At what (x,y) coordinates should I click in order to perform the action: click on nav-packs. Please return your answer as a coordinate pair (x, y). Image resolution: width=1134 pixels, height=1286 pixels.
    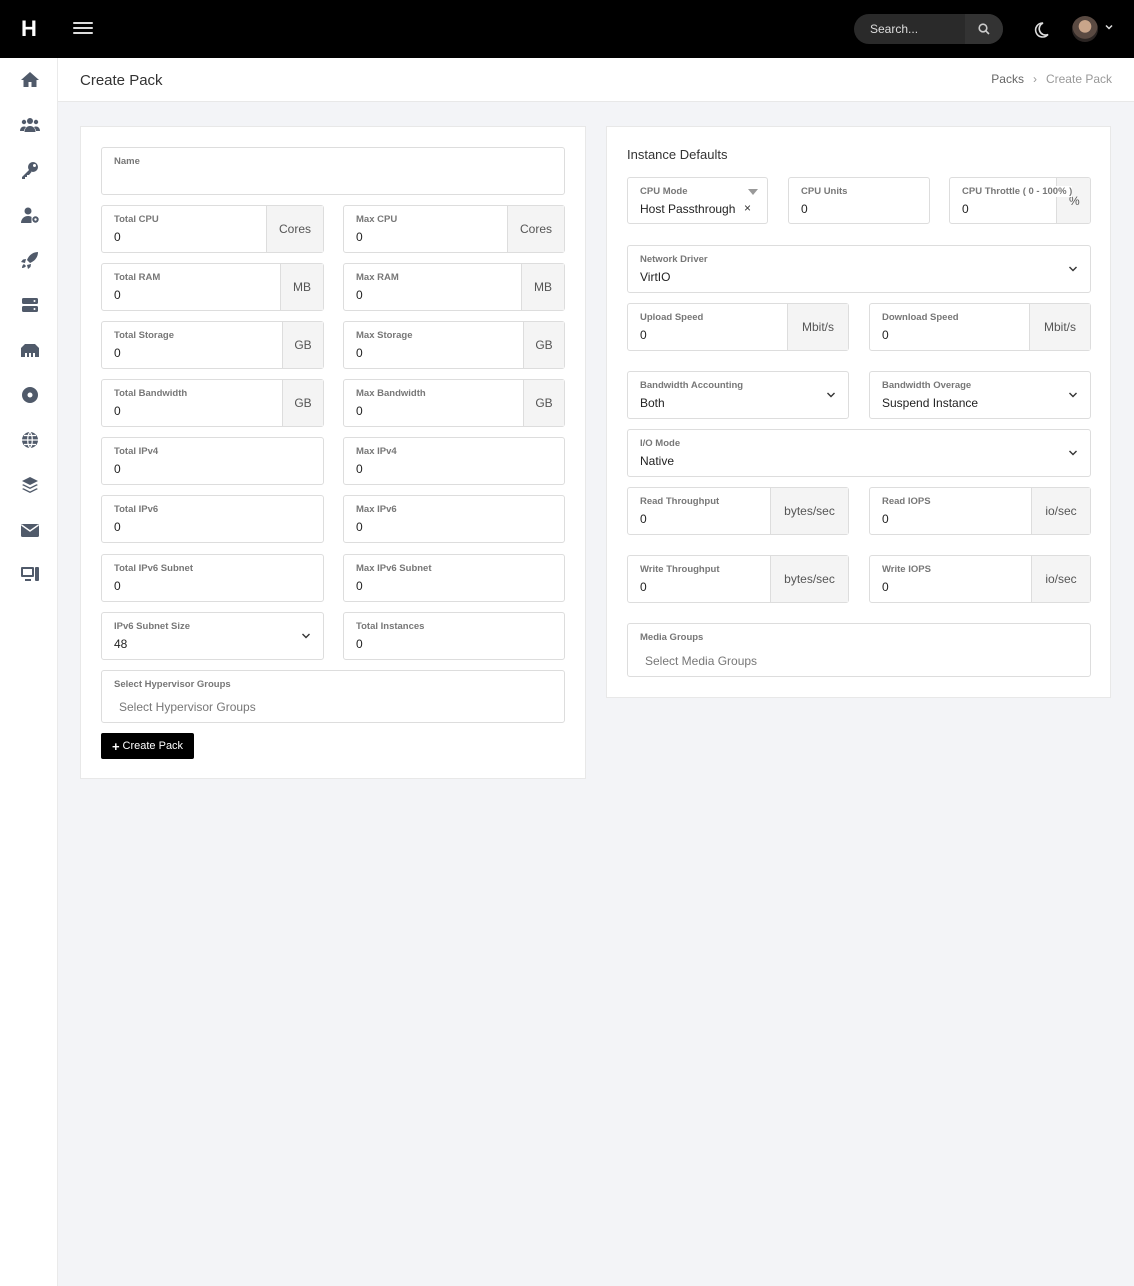
    Looking at the image, I should click on (30, 485).